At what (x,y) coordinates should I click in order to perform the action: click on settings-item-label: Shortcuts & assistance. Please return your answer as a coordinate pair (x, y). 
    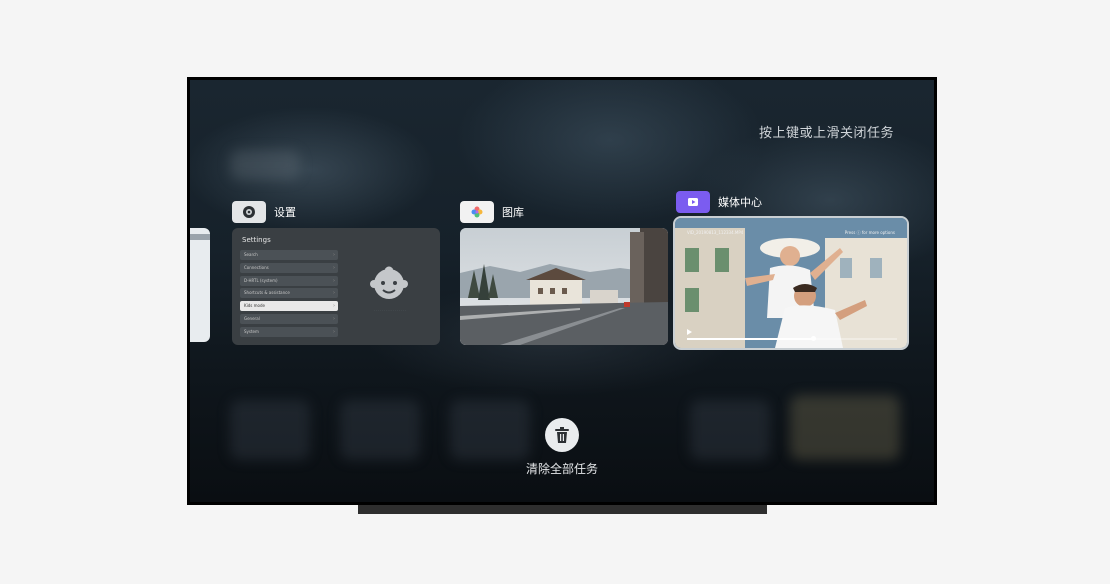
    Looking at the image, I should click on (267, 293).